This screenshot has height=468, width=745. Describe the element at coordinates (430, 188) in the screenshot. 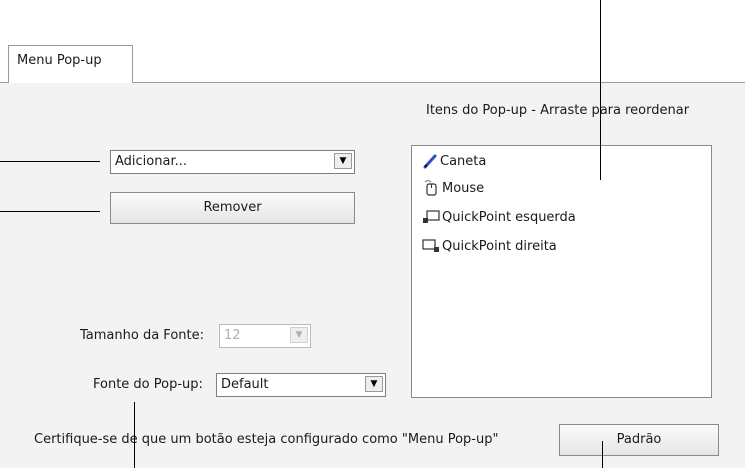

I see `mouse-icon` at that location.